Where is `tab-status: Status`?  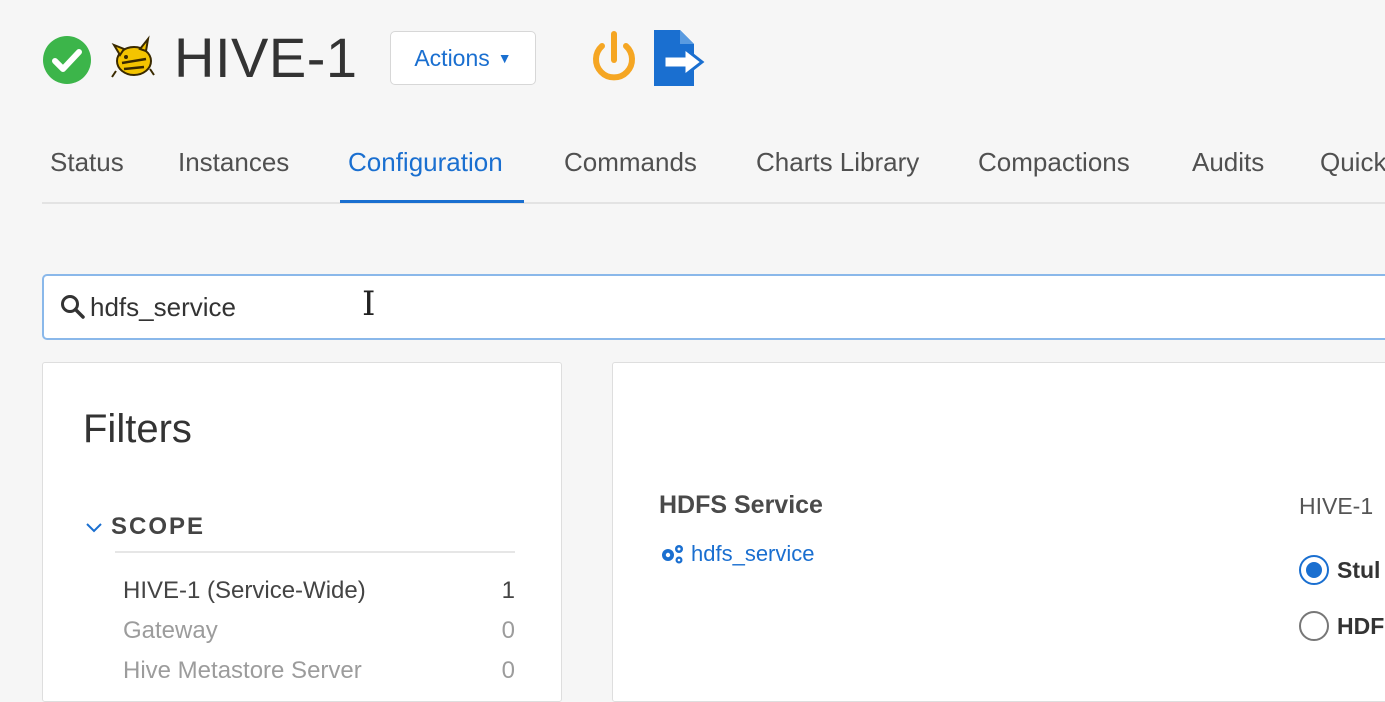 tab-status: Status is located at coordinates (87, 170).